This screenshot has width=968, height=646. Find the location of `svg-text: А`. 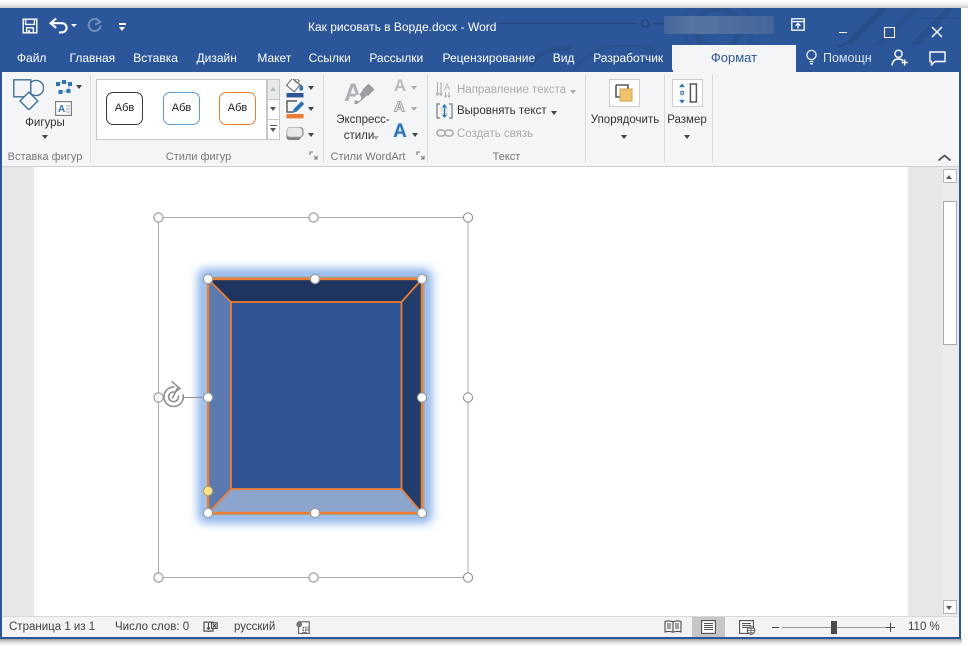

svg-text: А is located at coordinates (61, 109).